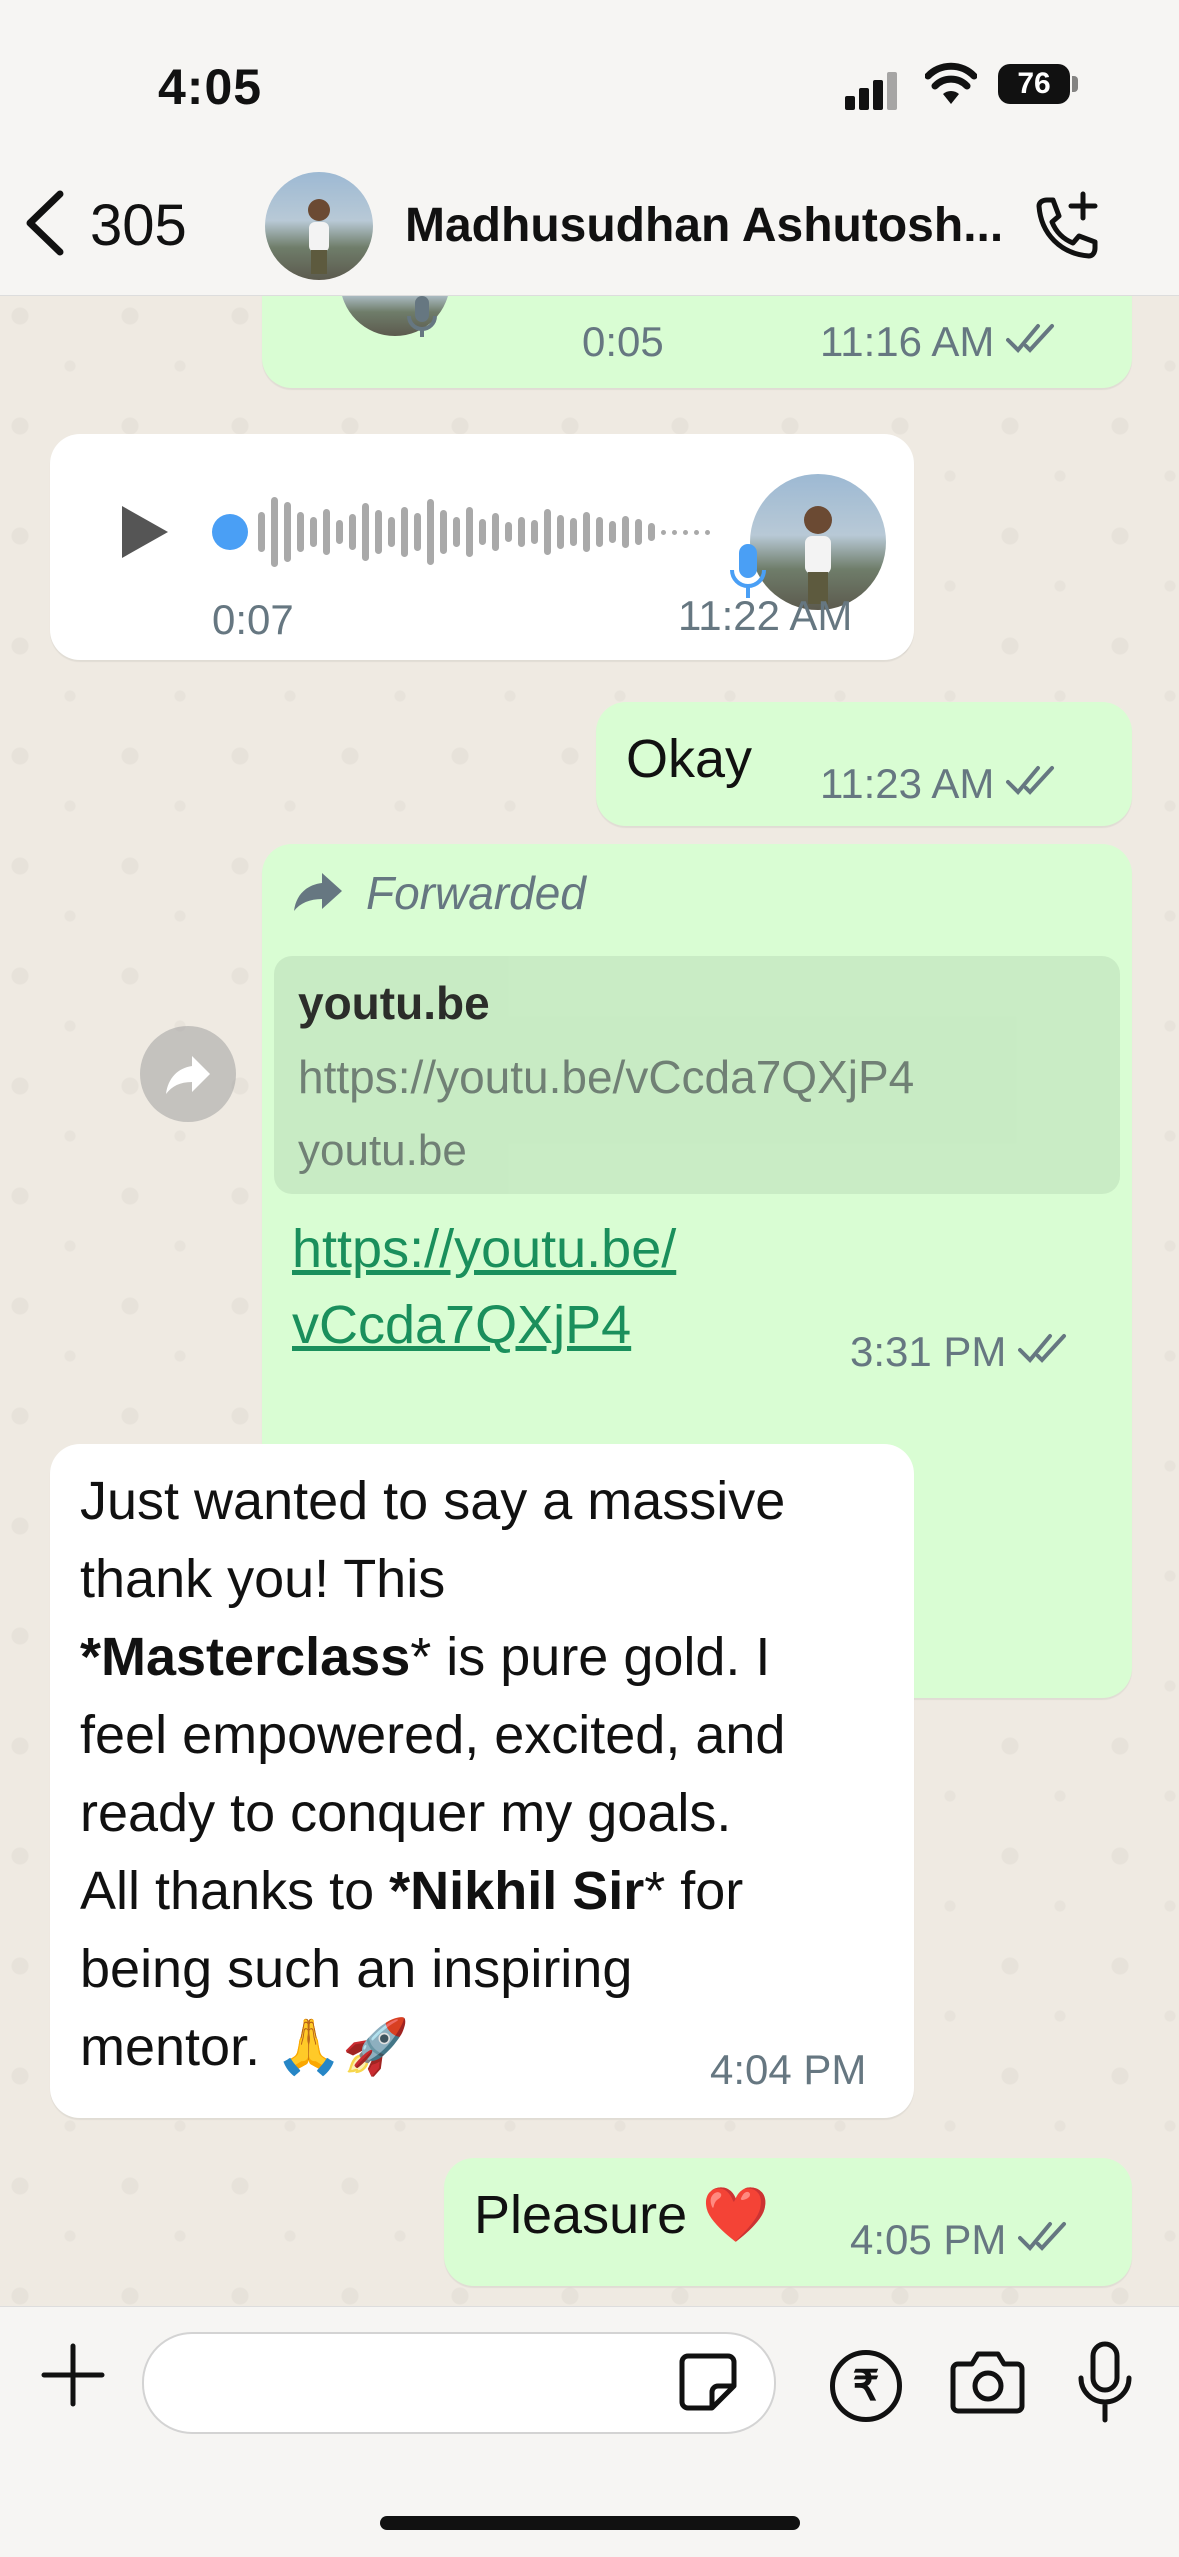 This screenshot has width=1179, height=2557. Describe the element at coordinates (907, 783) in the screenshot. I see `message-time: 11:23 AM` at that location.